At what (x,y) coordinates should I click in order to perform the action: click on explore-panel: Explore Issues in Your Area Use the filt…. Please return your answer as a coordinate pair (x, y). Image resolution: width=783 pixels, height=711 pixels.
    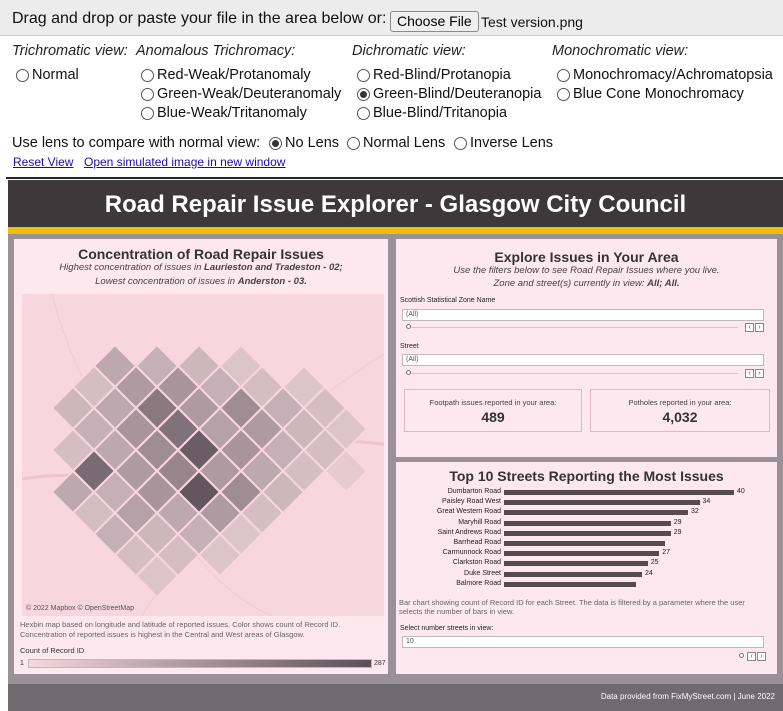
    Looking at the image, I should click on (586, 348).